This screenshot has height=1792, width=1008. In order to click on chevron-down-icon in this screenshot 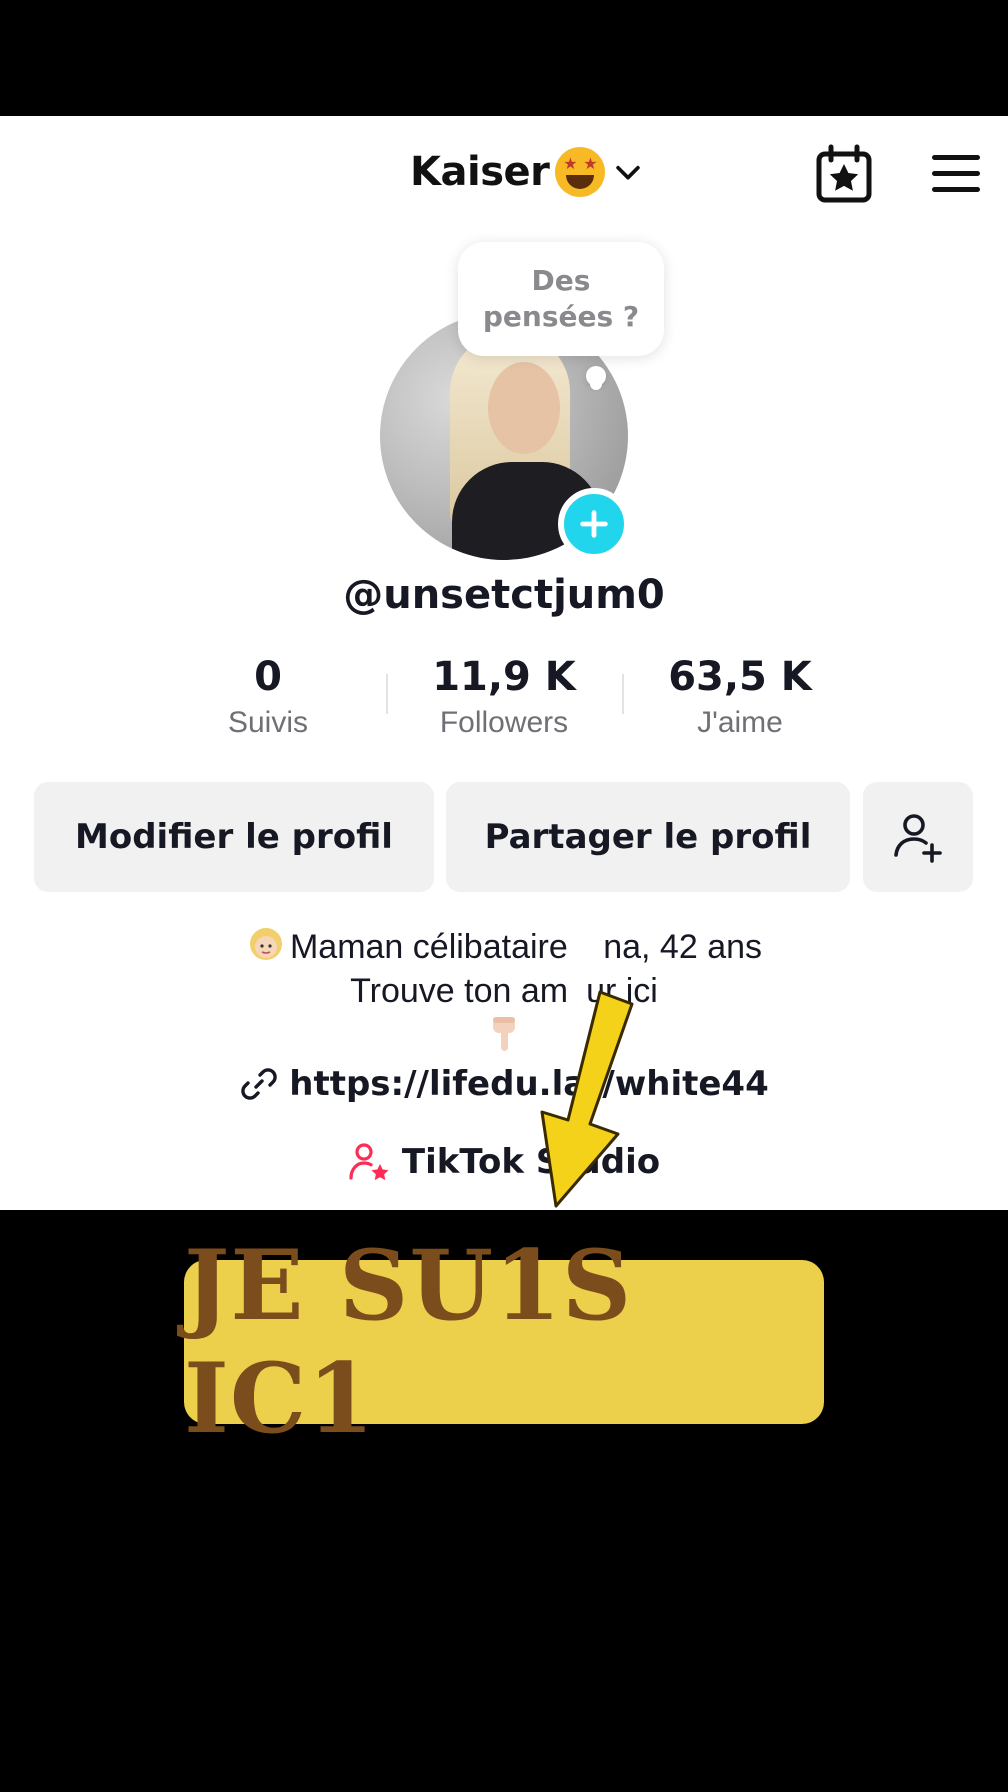, I will do `click(628, 172)`.